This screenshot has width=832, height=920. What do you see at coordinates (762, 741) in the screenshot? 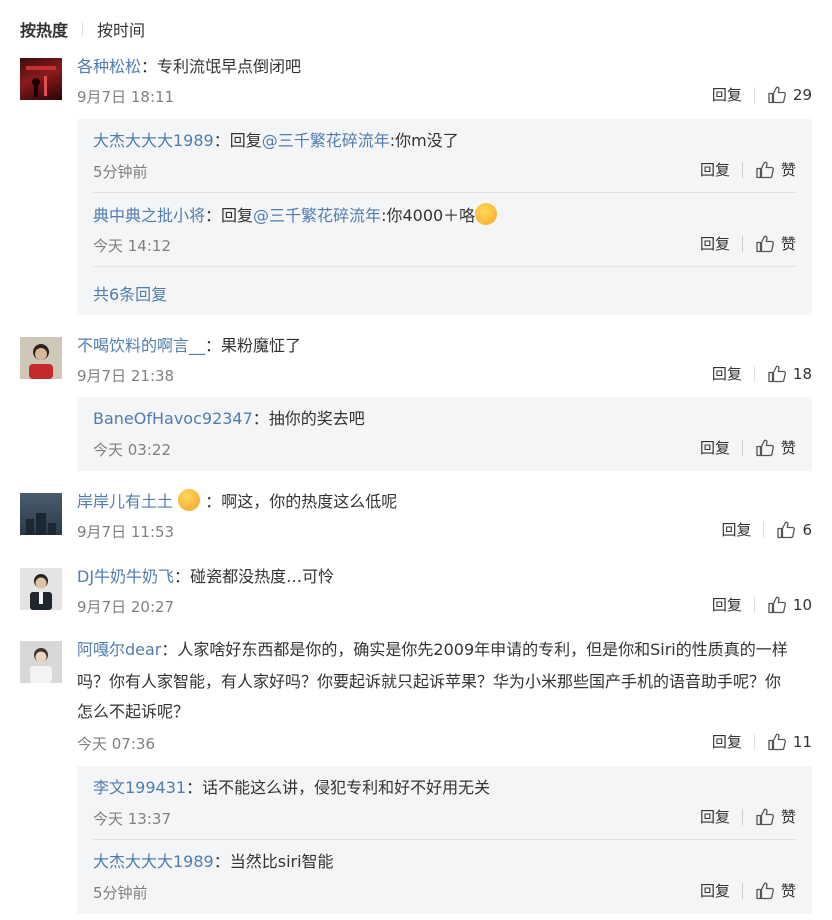
I see `comment-actions: 回复 11` at bounding box center [762, 741].